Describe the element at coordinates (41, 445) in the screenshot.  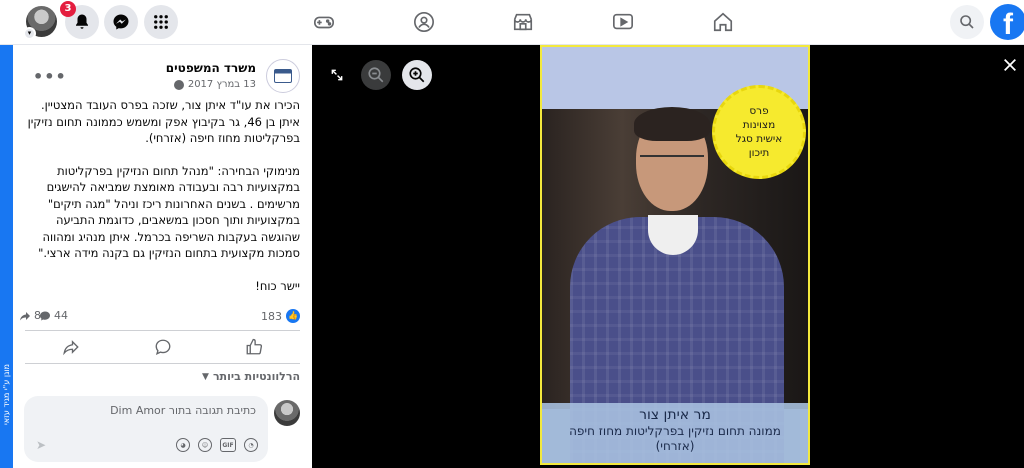
I see `send-icon: ➤` at that location.